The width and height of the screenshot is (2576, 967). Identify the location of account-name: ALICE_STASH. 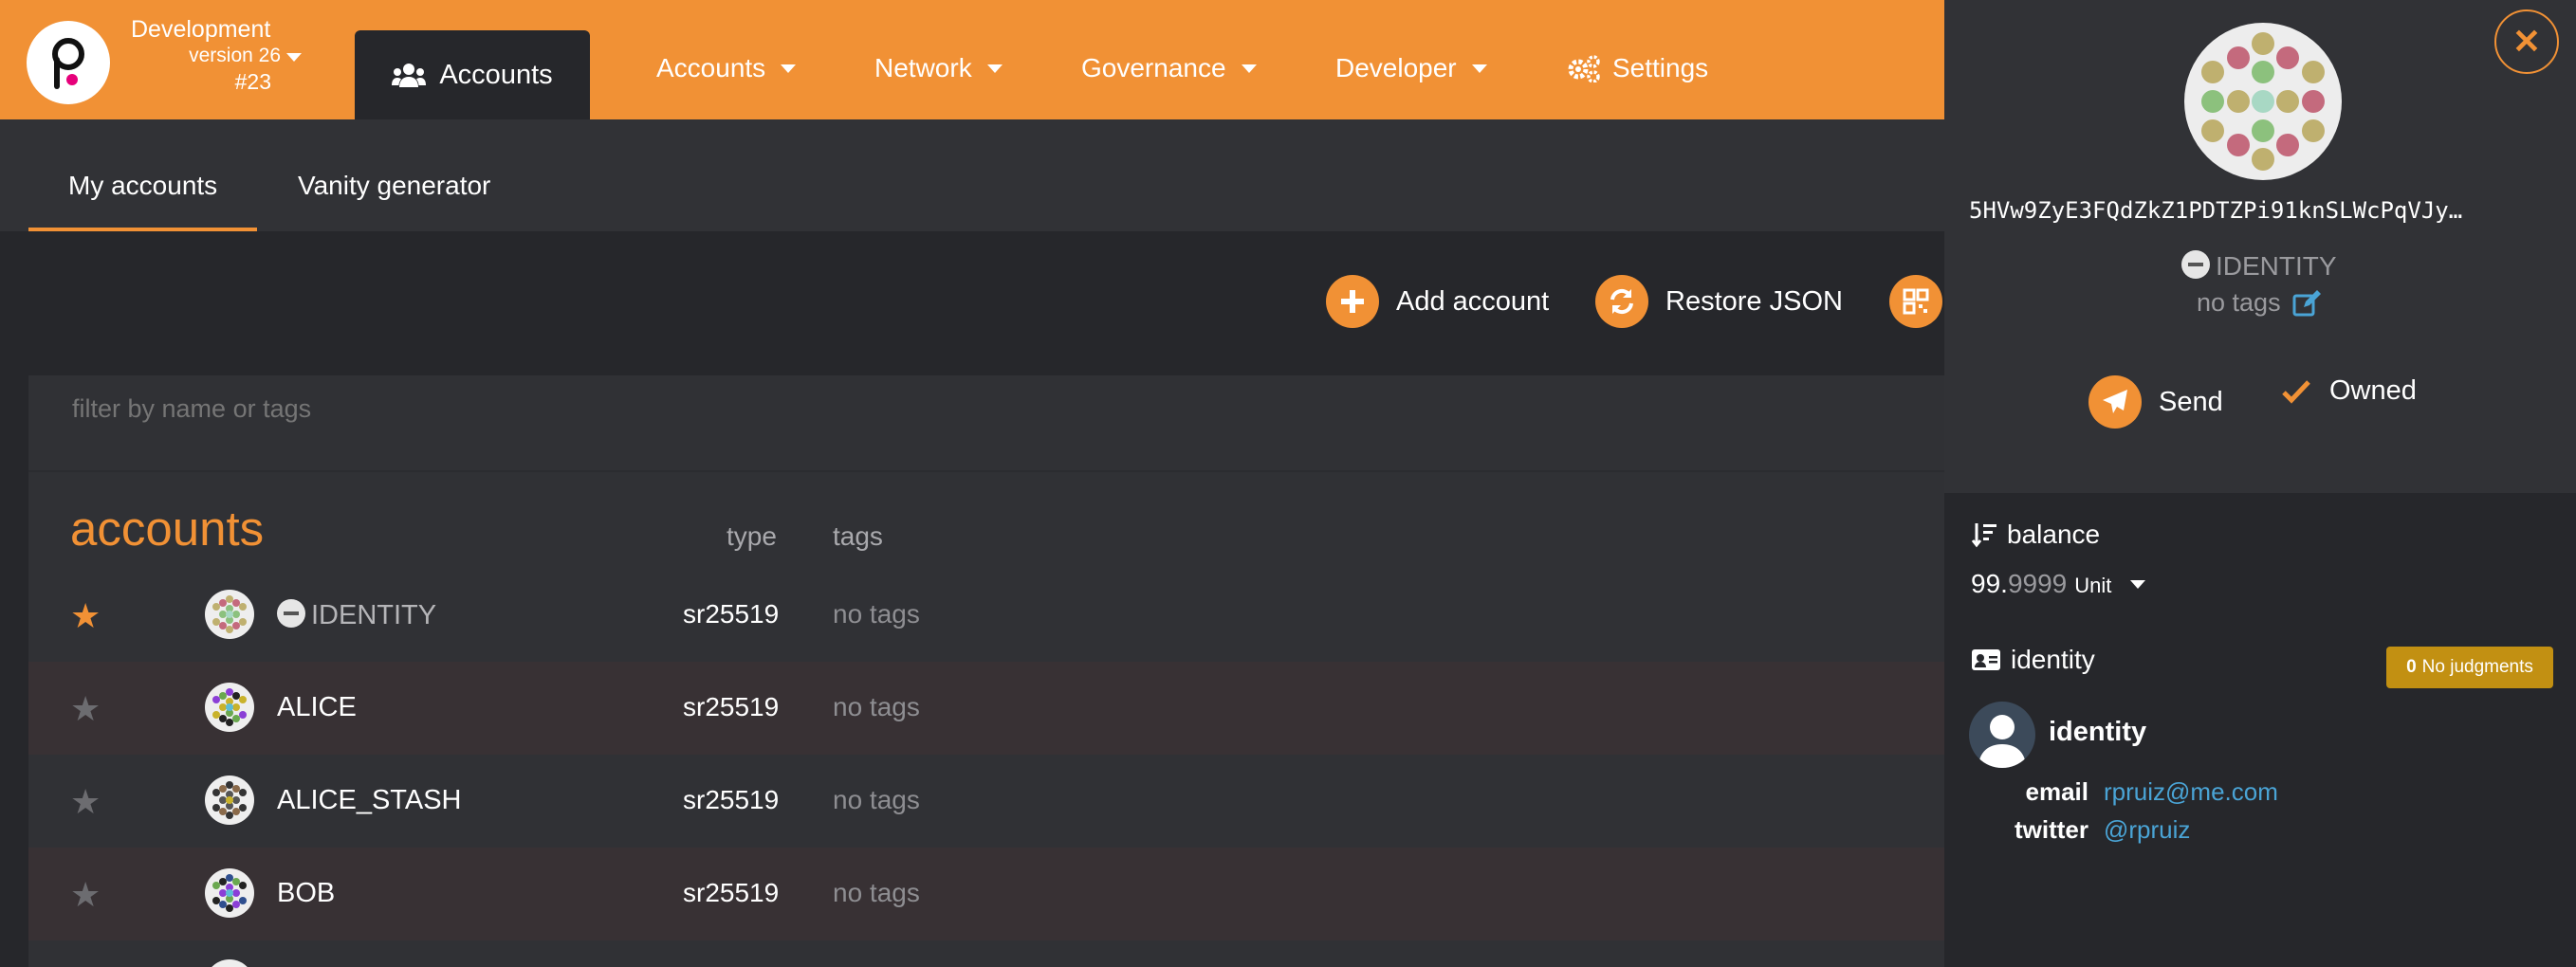
(369, 800).